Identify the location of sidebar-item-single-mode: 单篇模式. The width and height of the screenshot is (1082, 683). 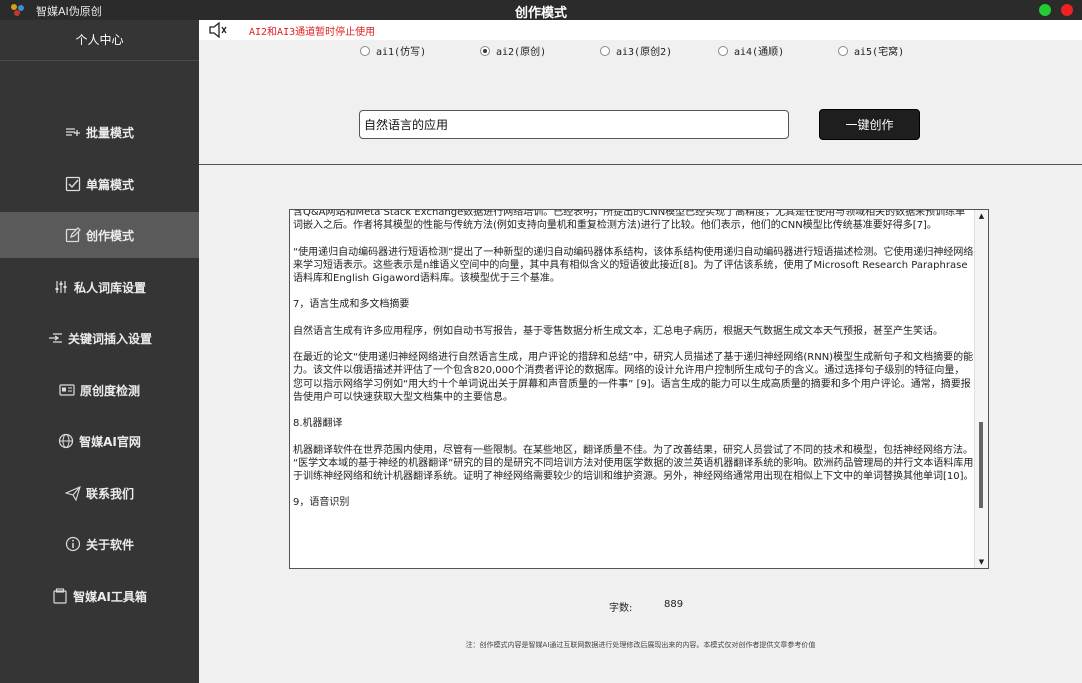
(99, 184).